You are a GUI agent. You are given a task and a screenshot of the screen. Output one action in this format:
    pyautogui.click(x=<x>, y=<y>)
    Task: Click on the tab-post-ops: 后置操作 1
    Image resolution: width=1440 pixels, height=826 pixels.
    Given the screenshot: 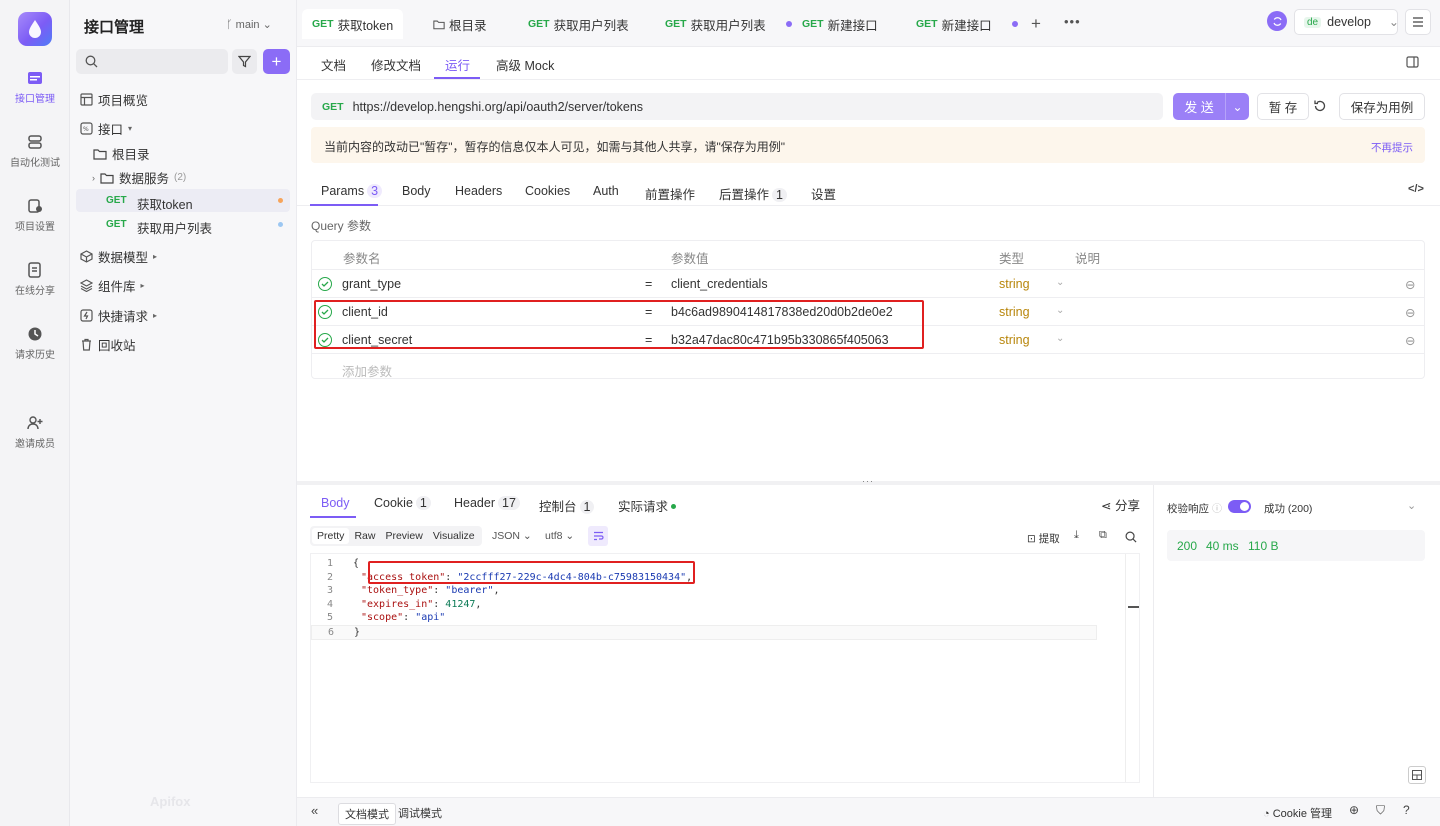 What is the action you would take?
    pyautogui.click(x=753, y=193)
    